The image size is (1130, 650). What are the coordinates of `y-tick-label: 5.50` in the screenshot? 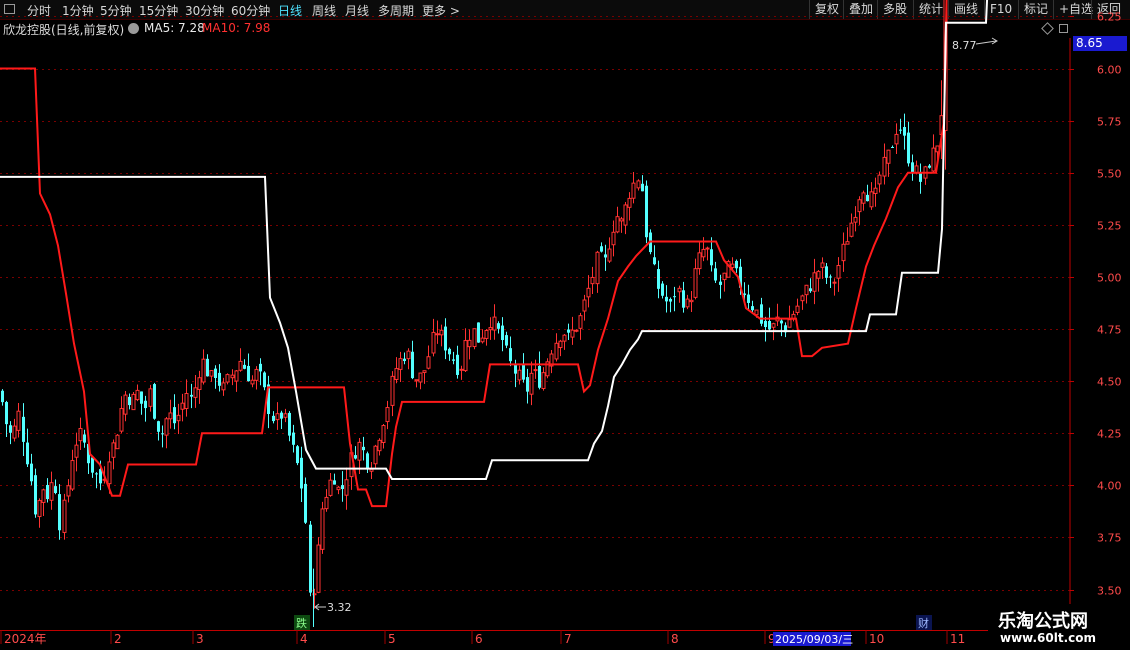 It's located at (1109, 174).